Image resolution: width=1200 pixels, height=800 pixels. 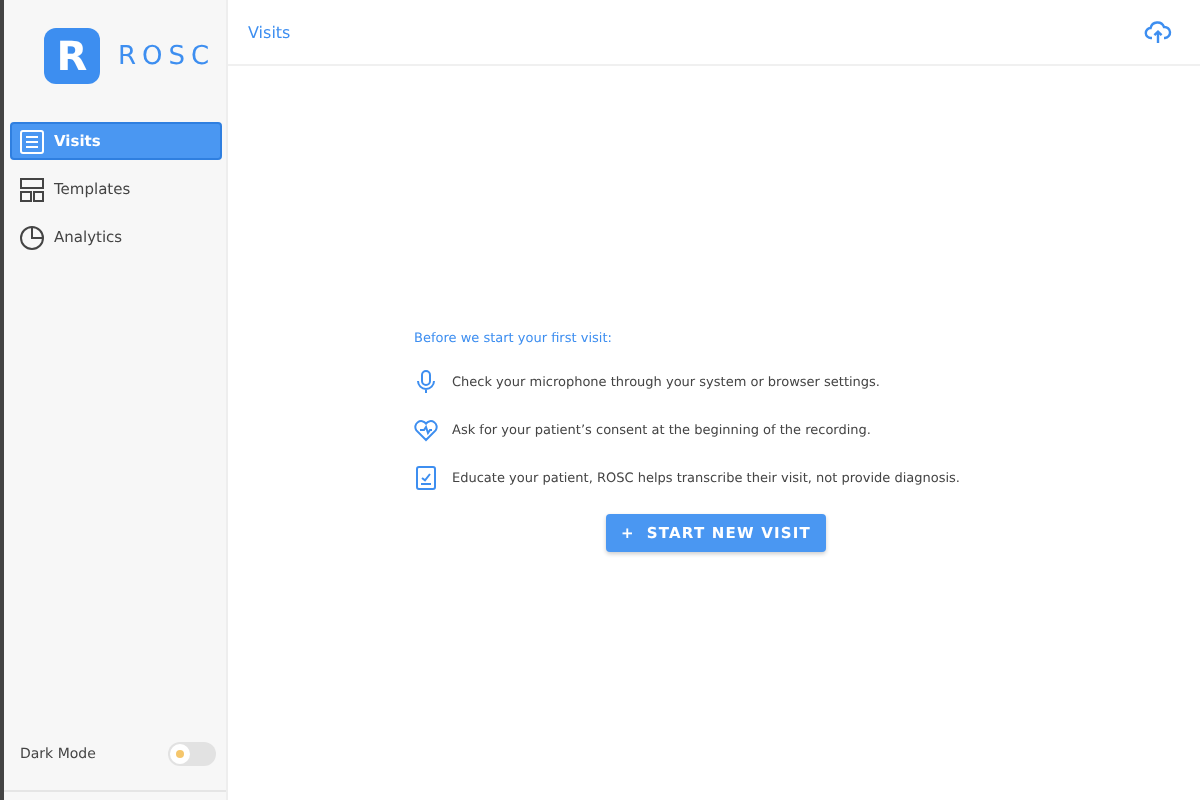 What do you see at coordinates (32, 141) in the screenshot?
I see `list-icon` at bounding box center [32, 141].